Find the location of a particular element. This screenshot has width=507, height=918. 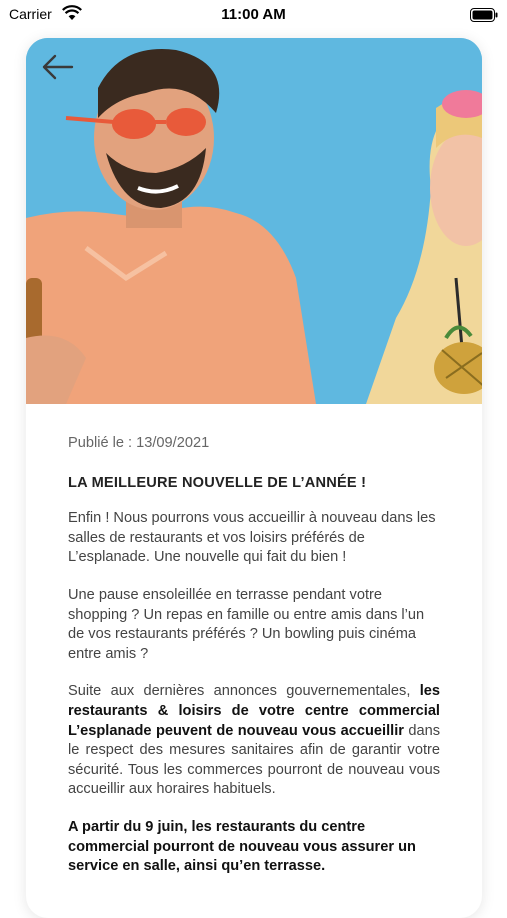

status-time: 11:00 AM is located at coordinates (253, 14).